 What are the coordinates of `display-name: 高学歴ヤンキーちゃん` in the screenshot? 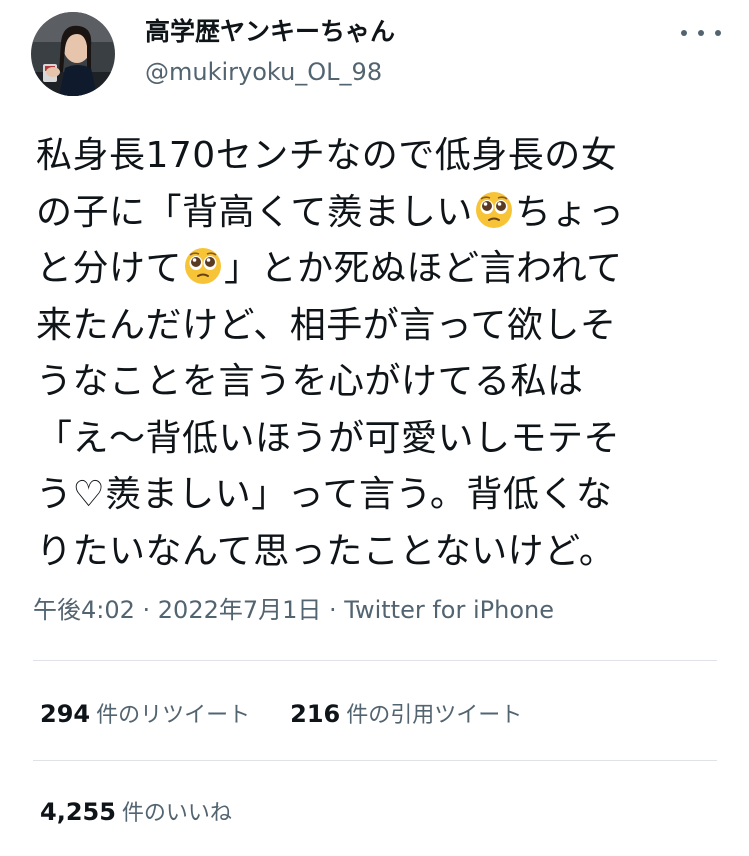 It's located at (270, 32).